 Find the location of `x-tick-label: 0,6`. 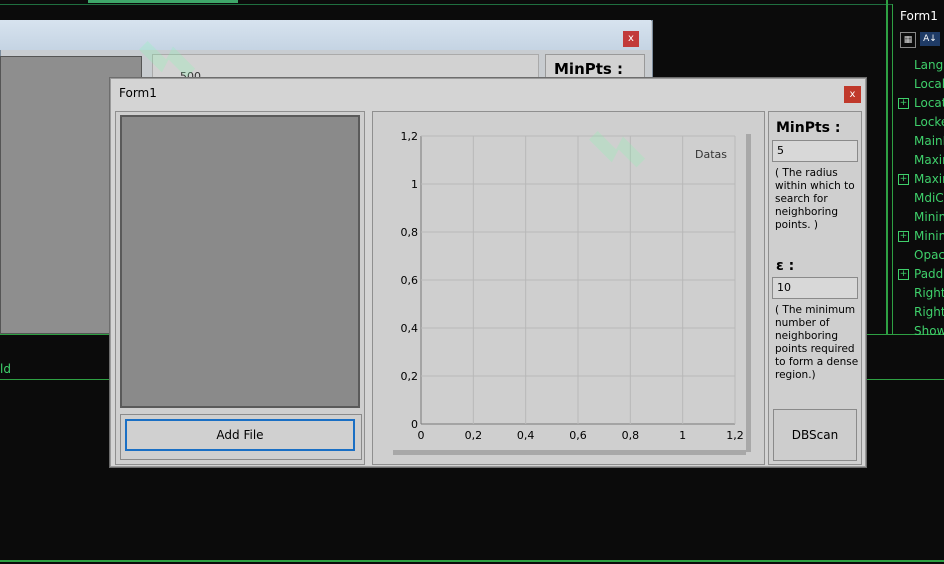

x-tick-label: 0,6 is located at coordinates (578, 435).